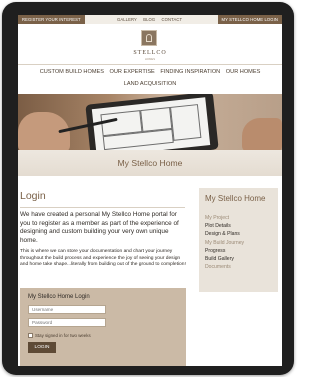 The image size is (320, 377). Describe the element at coordinates (243, 72) in the screenshot. I see `nav-our-homes: OUR HOMES` at that location.